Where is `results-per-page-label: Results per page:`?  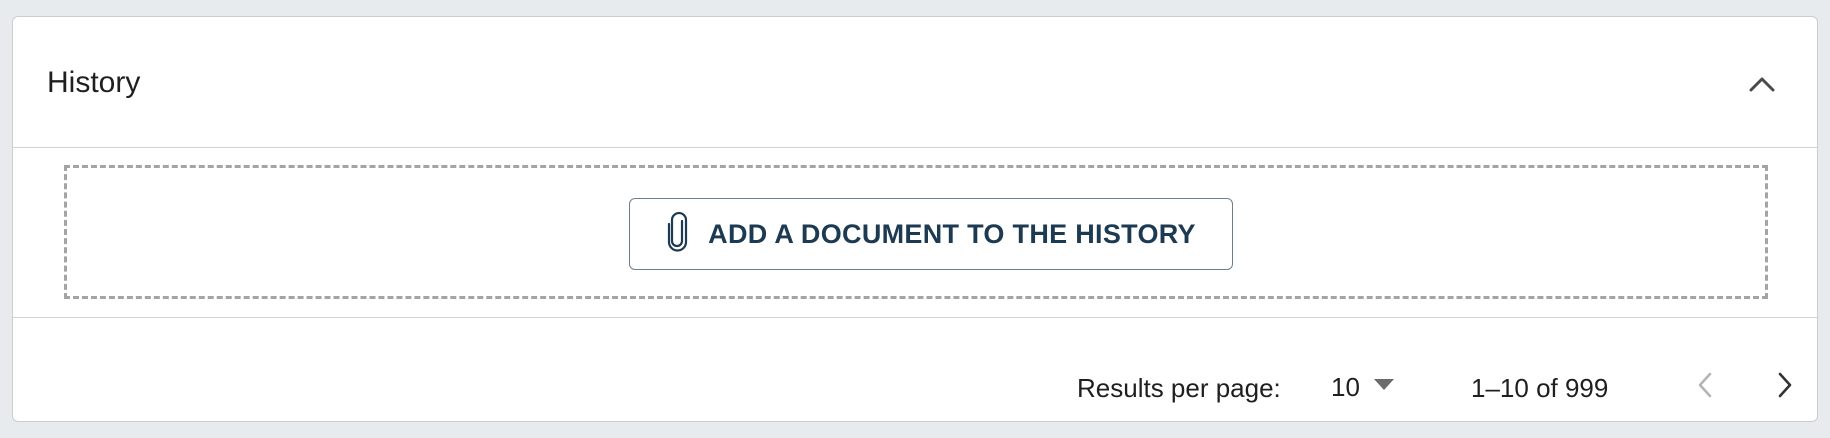 results-per-page-label: Results per page: is located at coordinates (1179, 388).